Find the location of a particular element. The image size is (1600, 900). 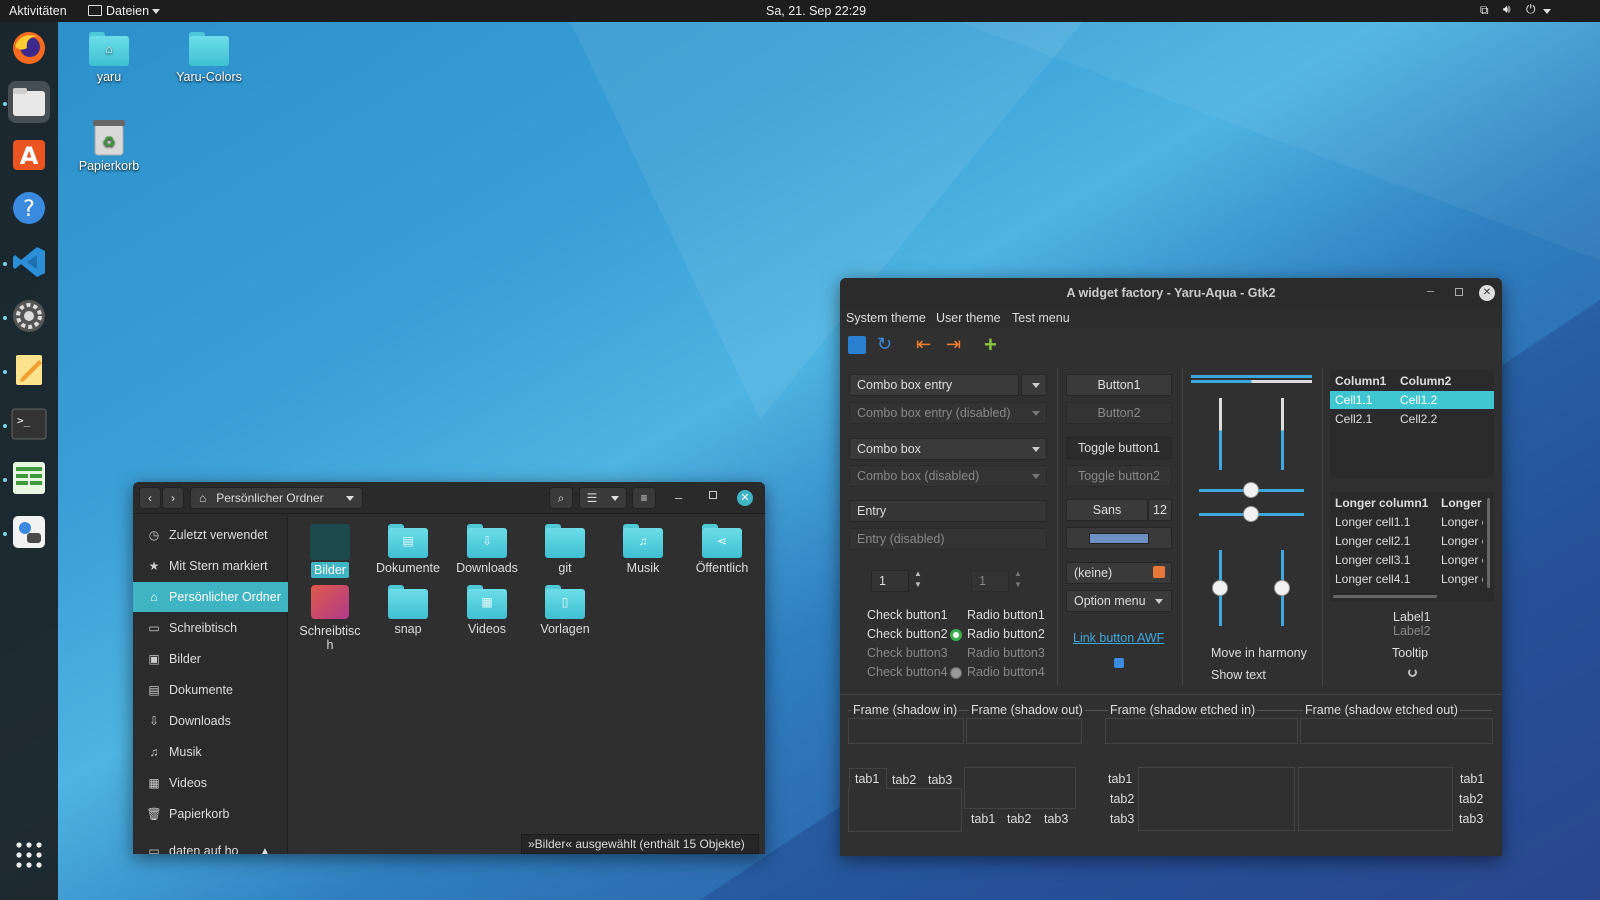

sidebar-item-documents: ▤ Dokumente is located at coordinates (210, 690).